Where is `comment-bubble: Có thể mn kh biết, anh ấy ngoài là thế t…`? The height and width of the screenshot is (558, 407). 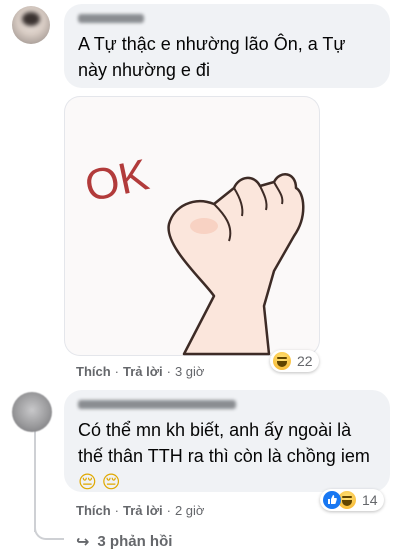
comment-bubble: Có thể mn kh biết, anh ấy ngoài là thế t… is located at coordinates (227, 441).